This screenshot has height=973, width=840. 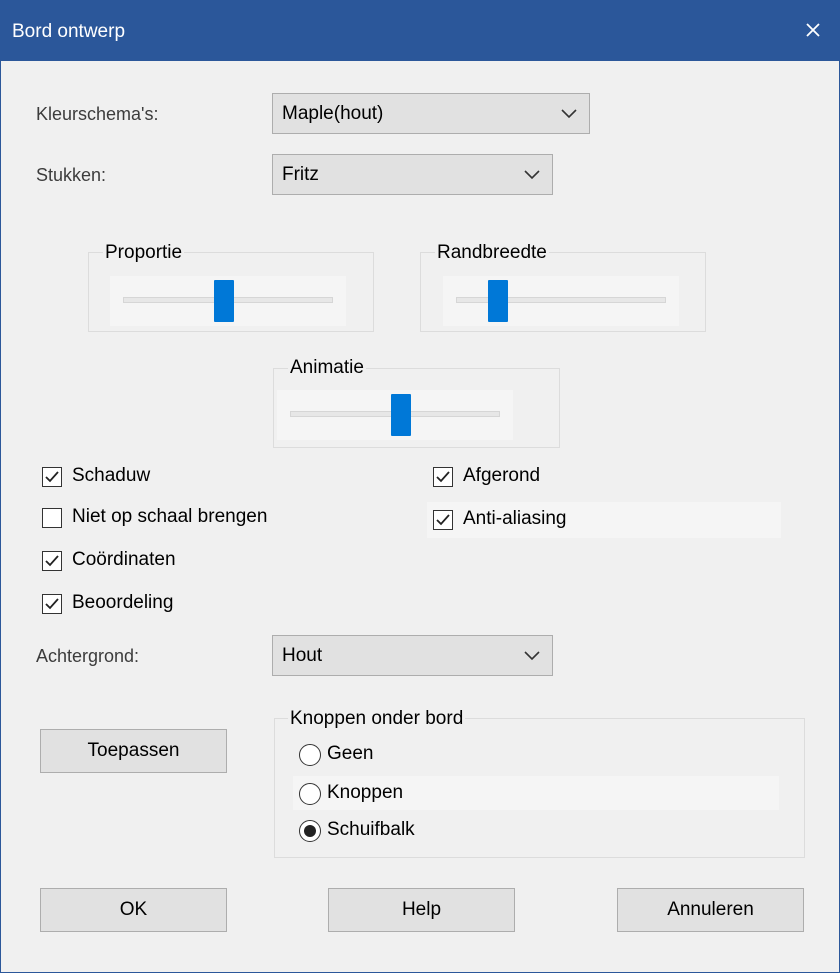 I want to click on anti-aliasing-checkbox-box, so click(x=443, y=520).